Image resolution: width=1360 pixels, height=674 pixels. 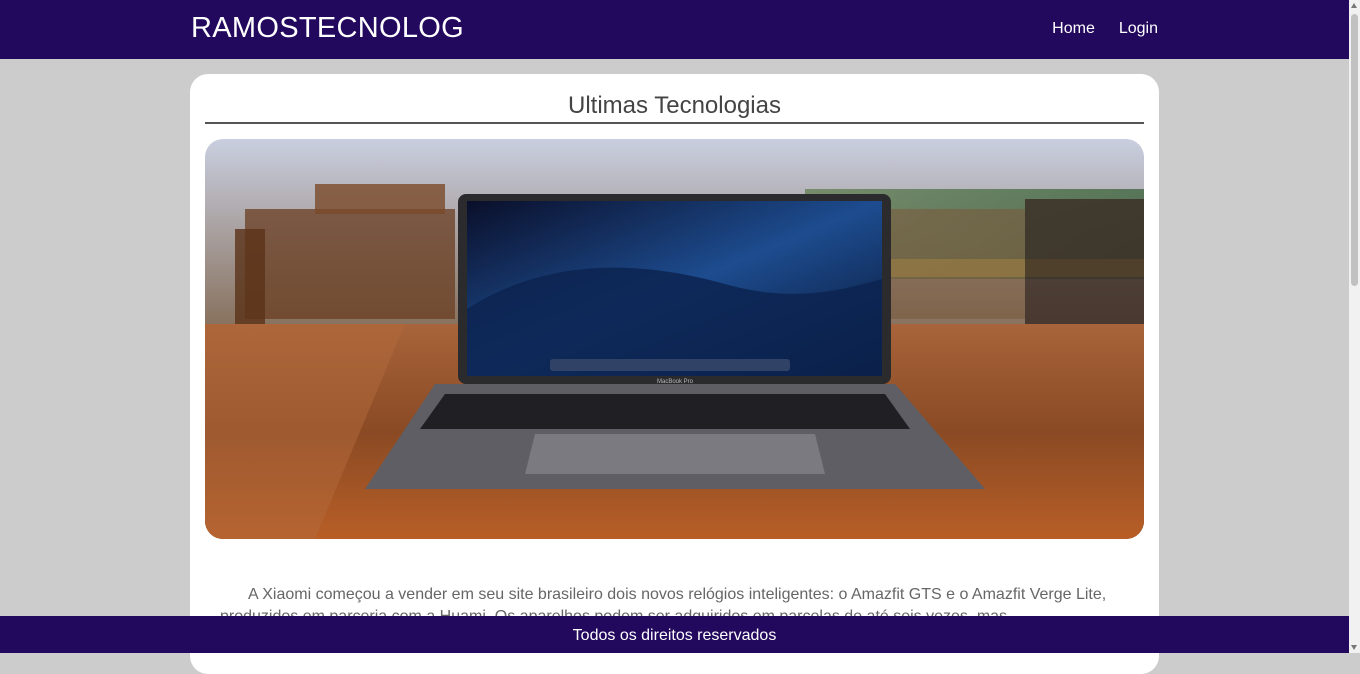 I want to click on footer-text: Todos os direitos reservados, so click(x=674, y=635).